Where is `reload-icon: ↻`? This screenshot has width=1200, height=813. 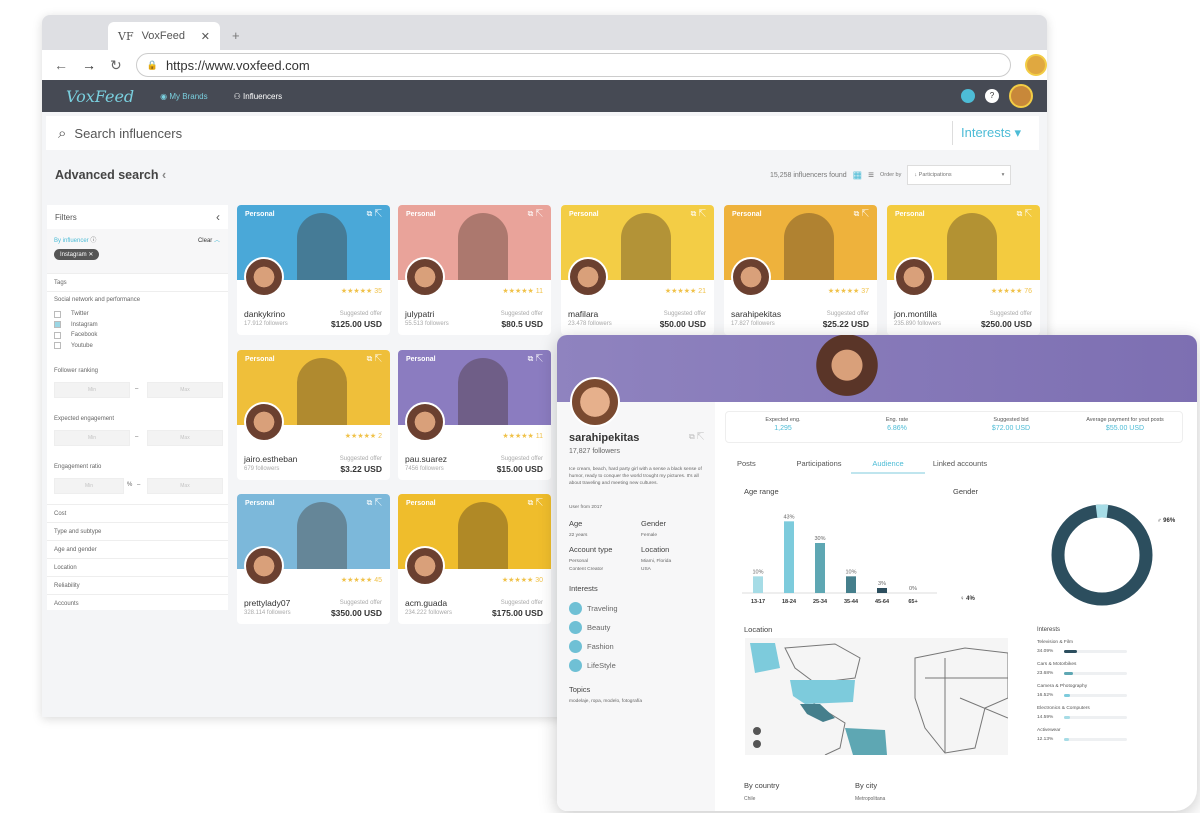 reload-icon: ↻ is located at coordinates (116, 65).